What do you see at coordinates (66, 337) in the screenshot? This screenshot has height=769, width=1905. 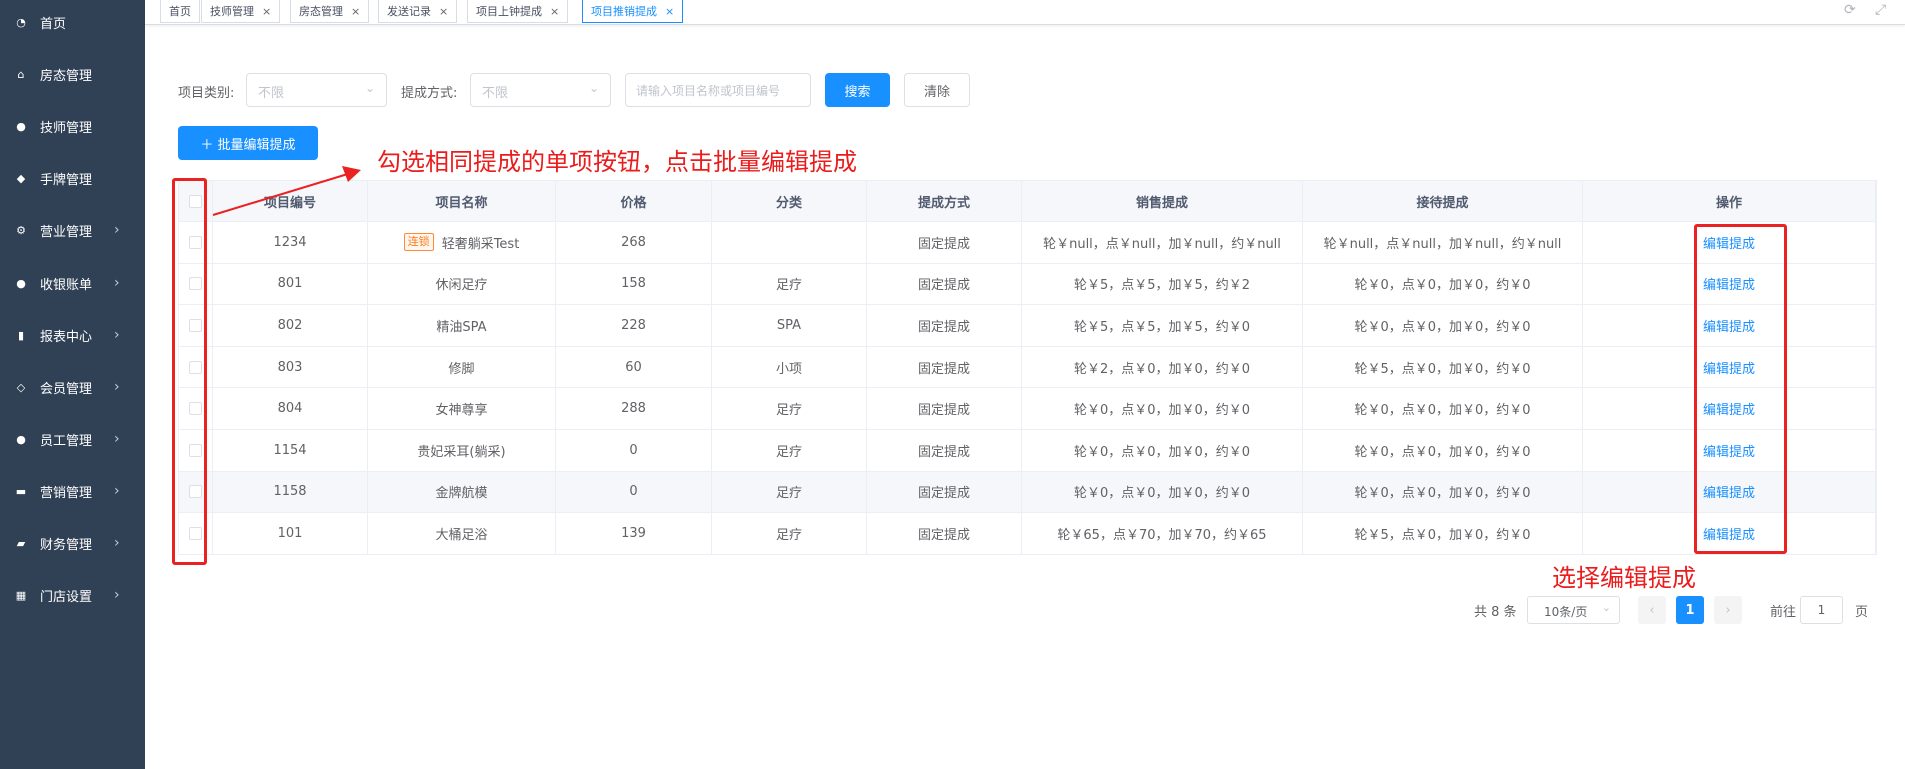 I see `sidebar-item-label: 报表中心` at bounding box center [66, 337].